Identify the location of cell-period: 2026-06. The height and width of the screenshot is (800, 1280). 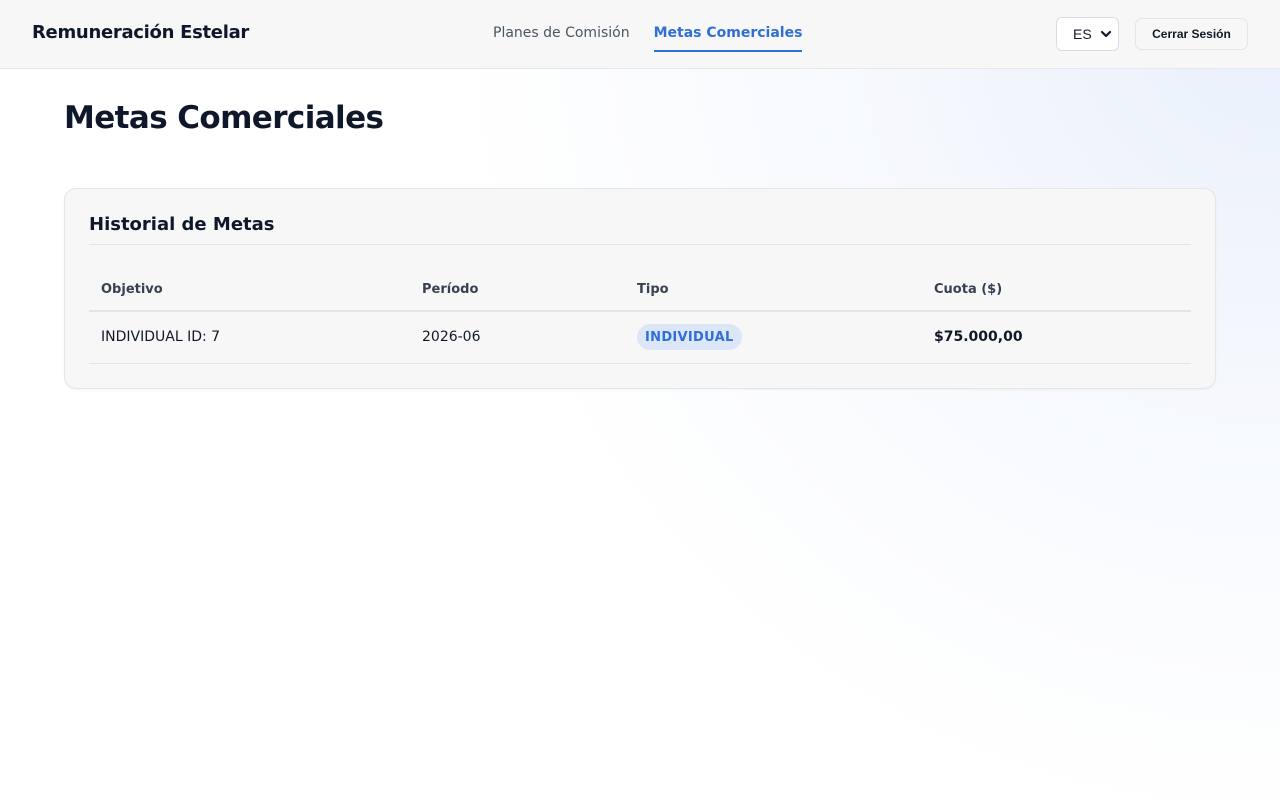
(451, 337).